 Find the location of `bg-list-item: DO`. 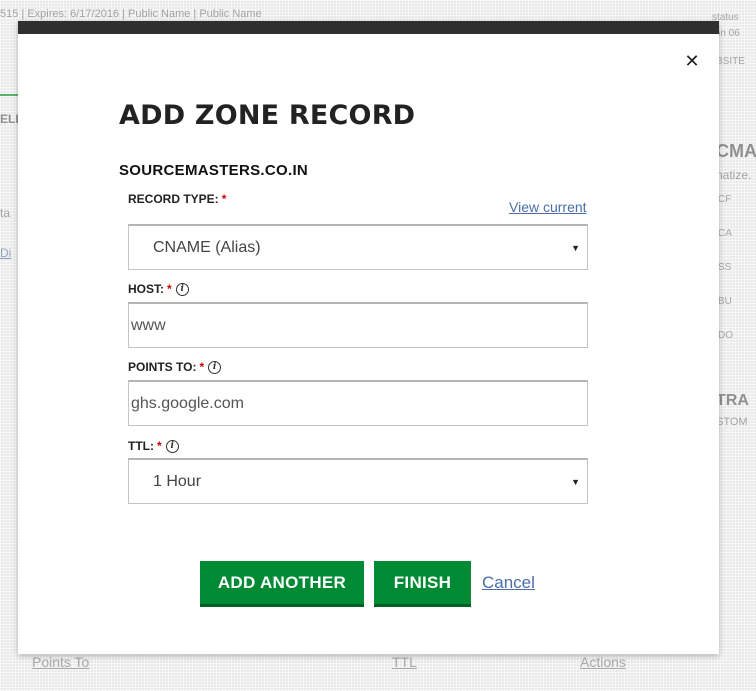

bg-list-item: DO is located at coordinates (725, 335).